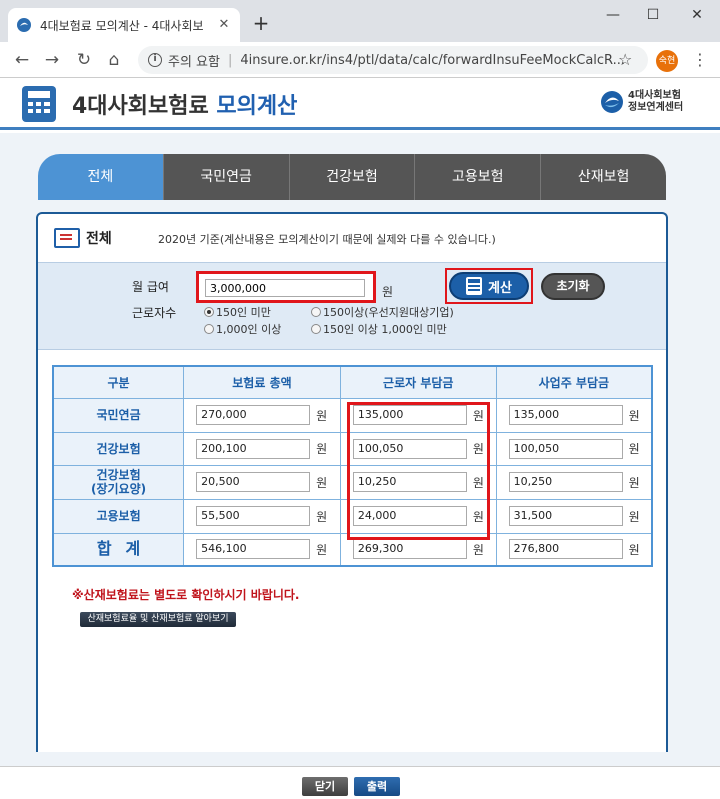  Describe the element at coordinates (625, 59) in the screenshot. I see `bookmark-star-icon: ☆` at that location.